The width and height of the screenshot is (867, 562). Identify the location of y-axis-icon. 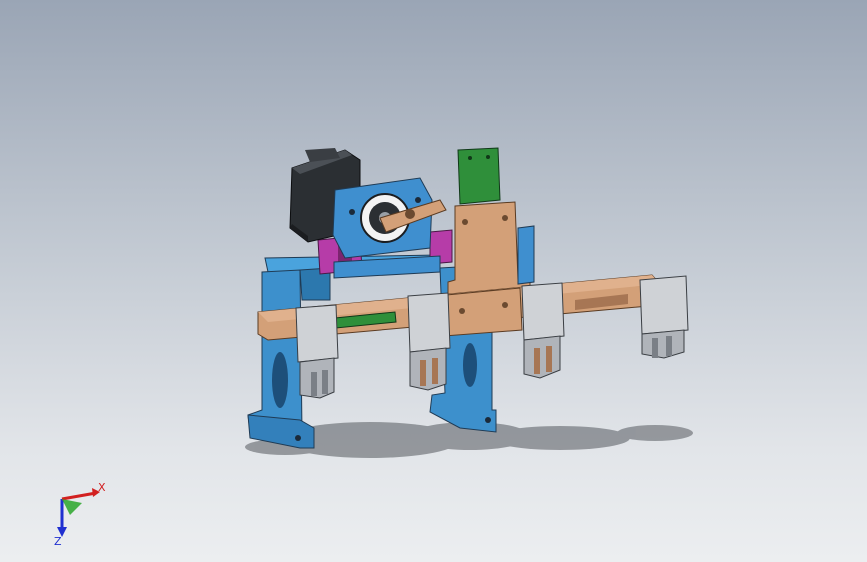
(72, 507).